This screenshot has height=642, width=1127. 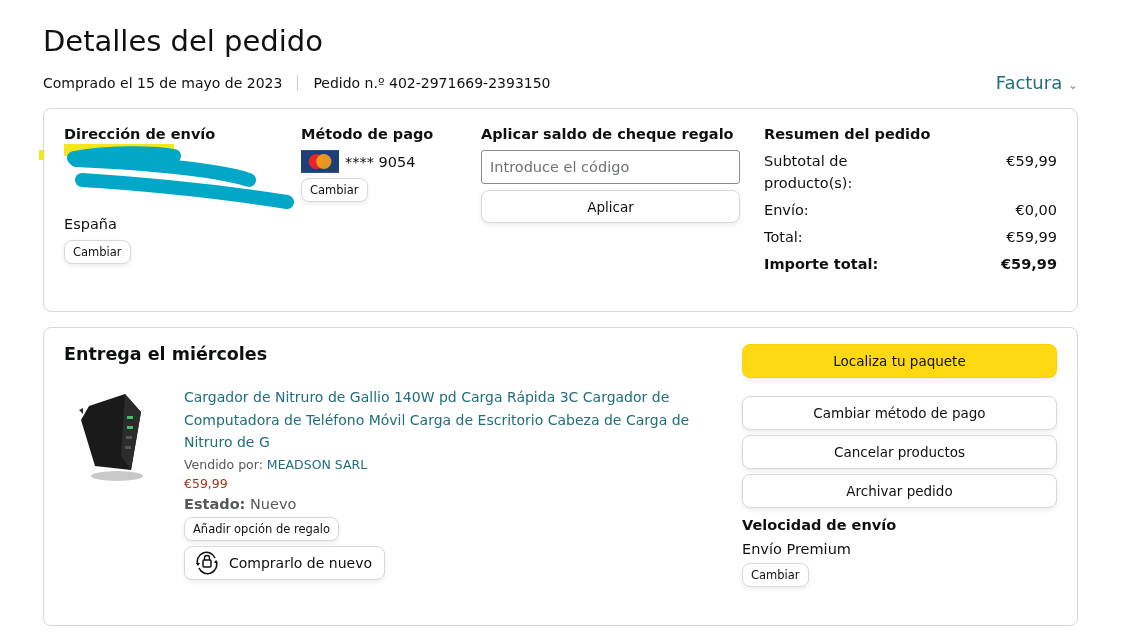 What do you see at coordinates (1036, 82) in the screenshot?
I see `invoice-link: Factura ⌄` at bounding box center [1036, 82].